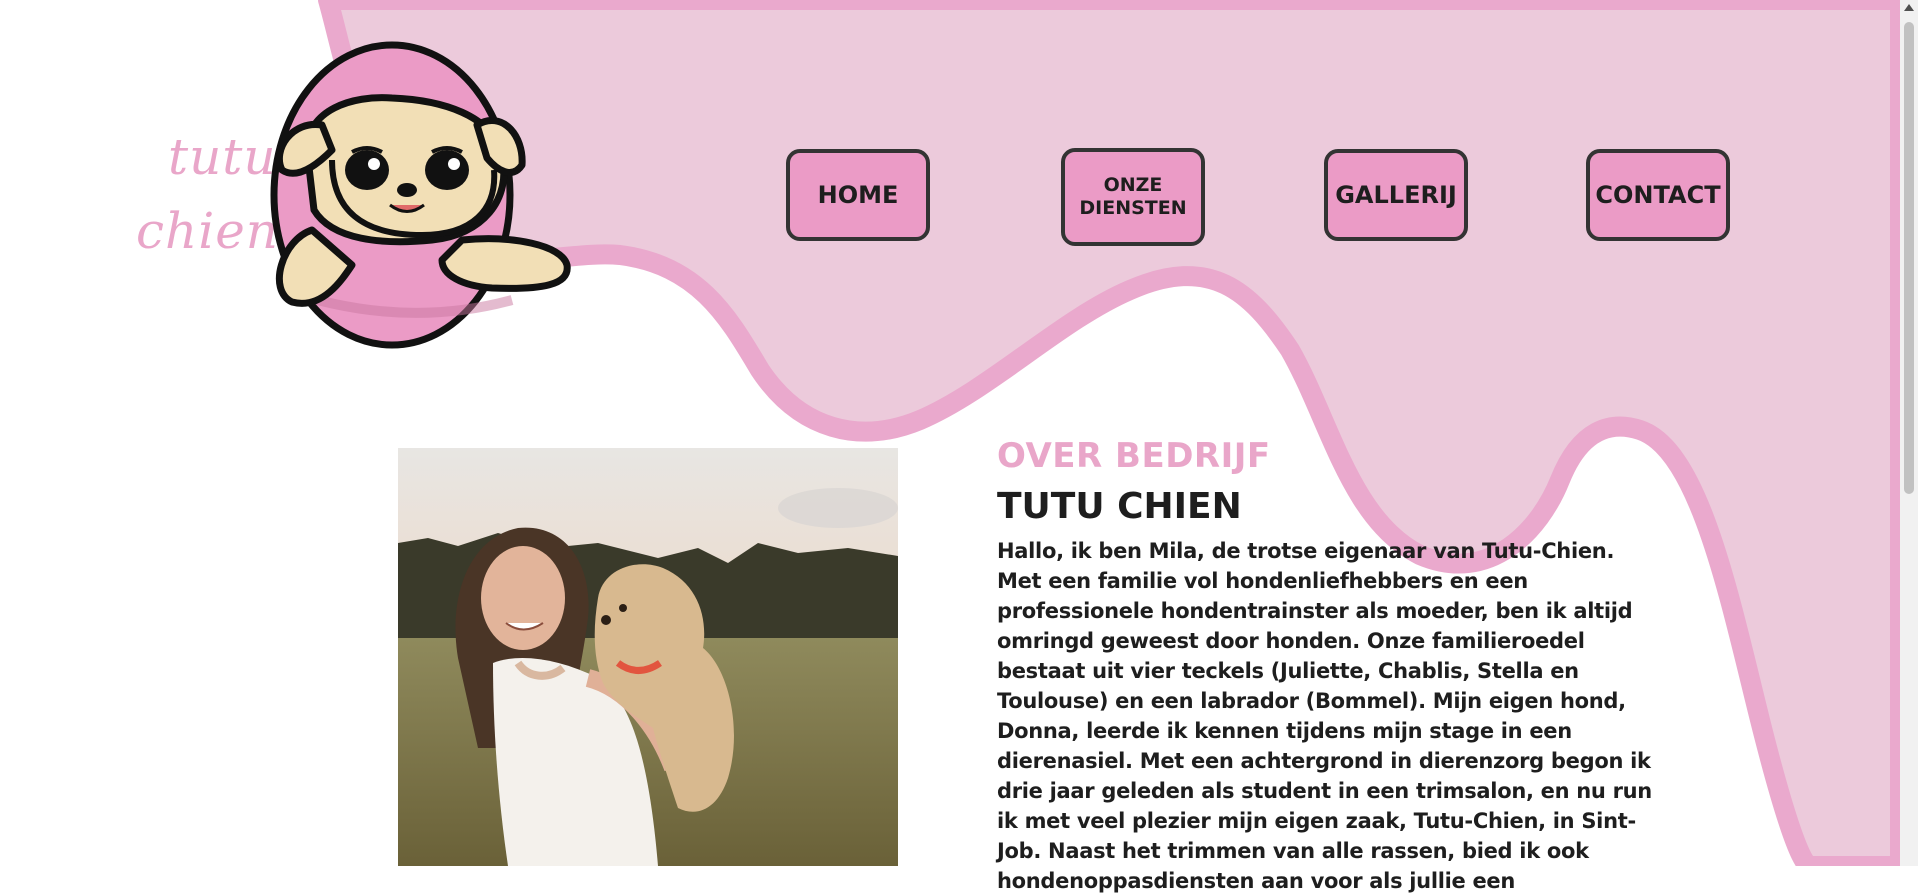  What do you see at coordinates (1133, 208) in the screenshot?
I see `nav-diensten-label-line2: DIENSTEN` at bounding box center [1133, 208].